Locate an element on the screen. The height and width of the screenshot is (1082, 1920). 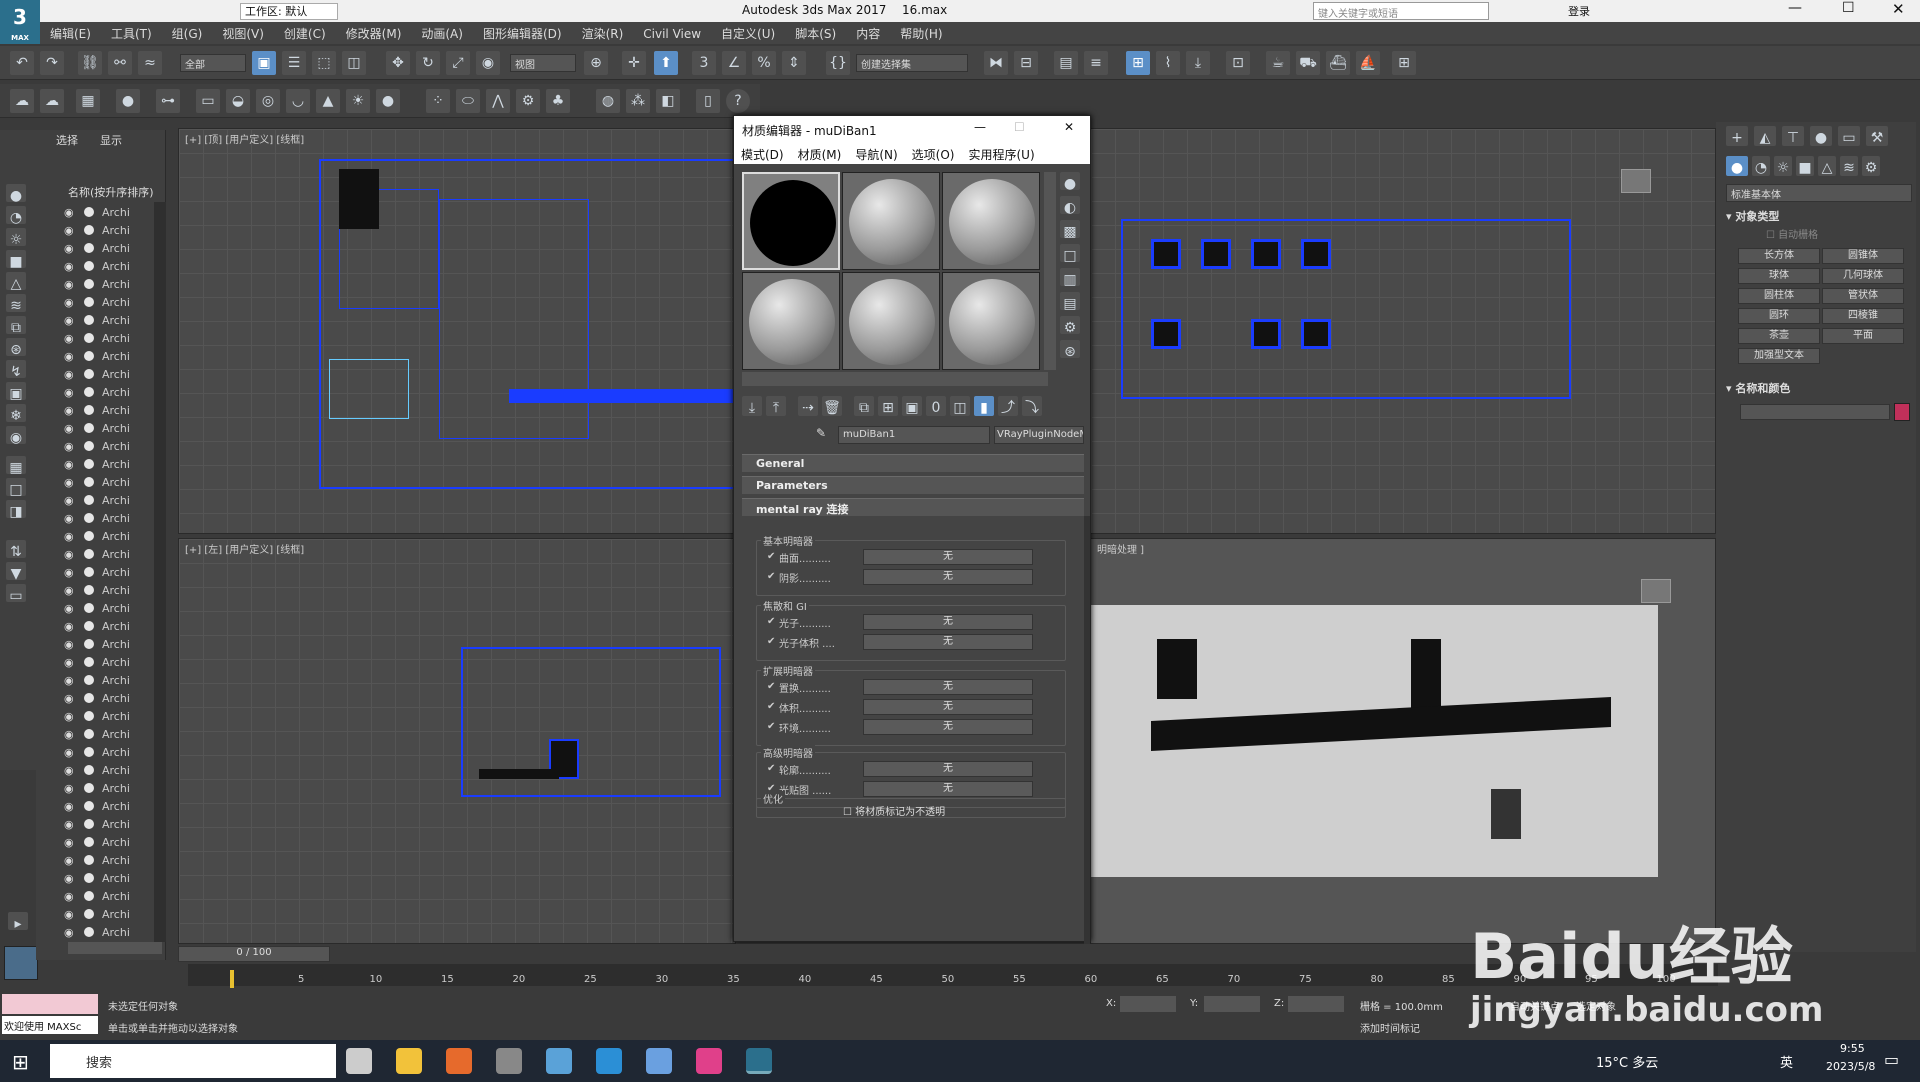
camera-filter-icon: ■ is located at coordinates (16, 260).